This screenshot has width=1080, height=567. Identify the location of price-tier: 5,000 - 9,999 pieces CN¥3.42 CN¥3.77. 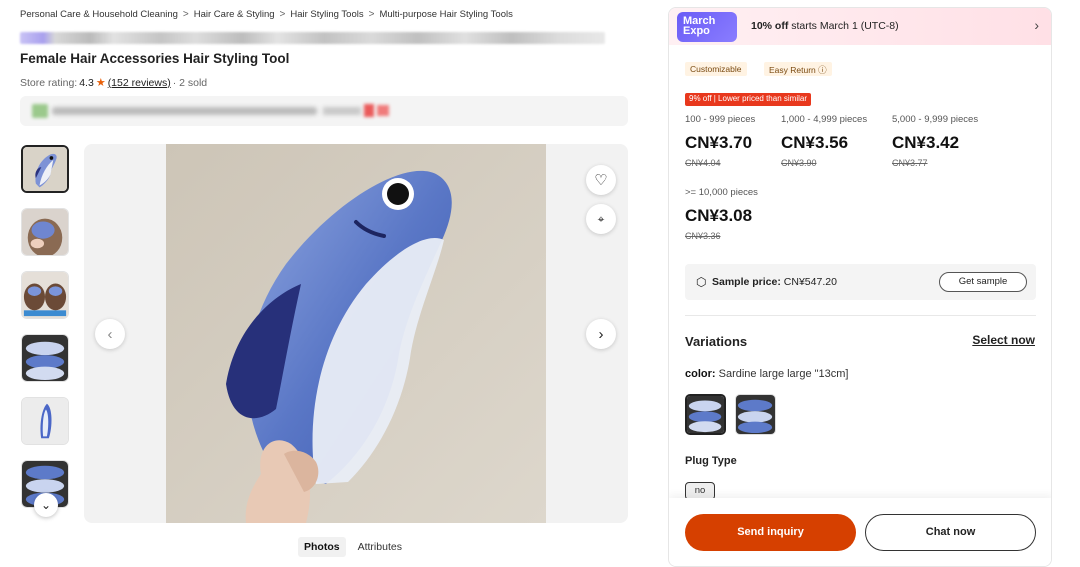
(935, 141).